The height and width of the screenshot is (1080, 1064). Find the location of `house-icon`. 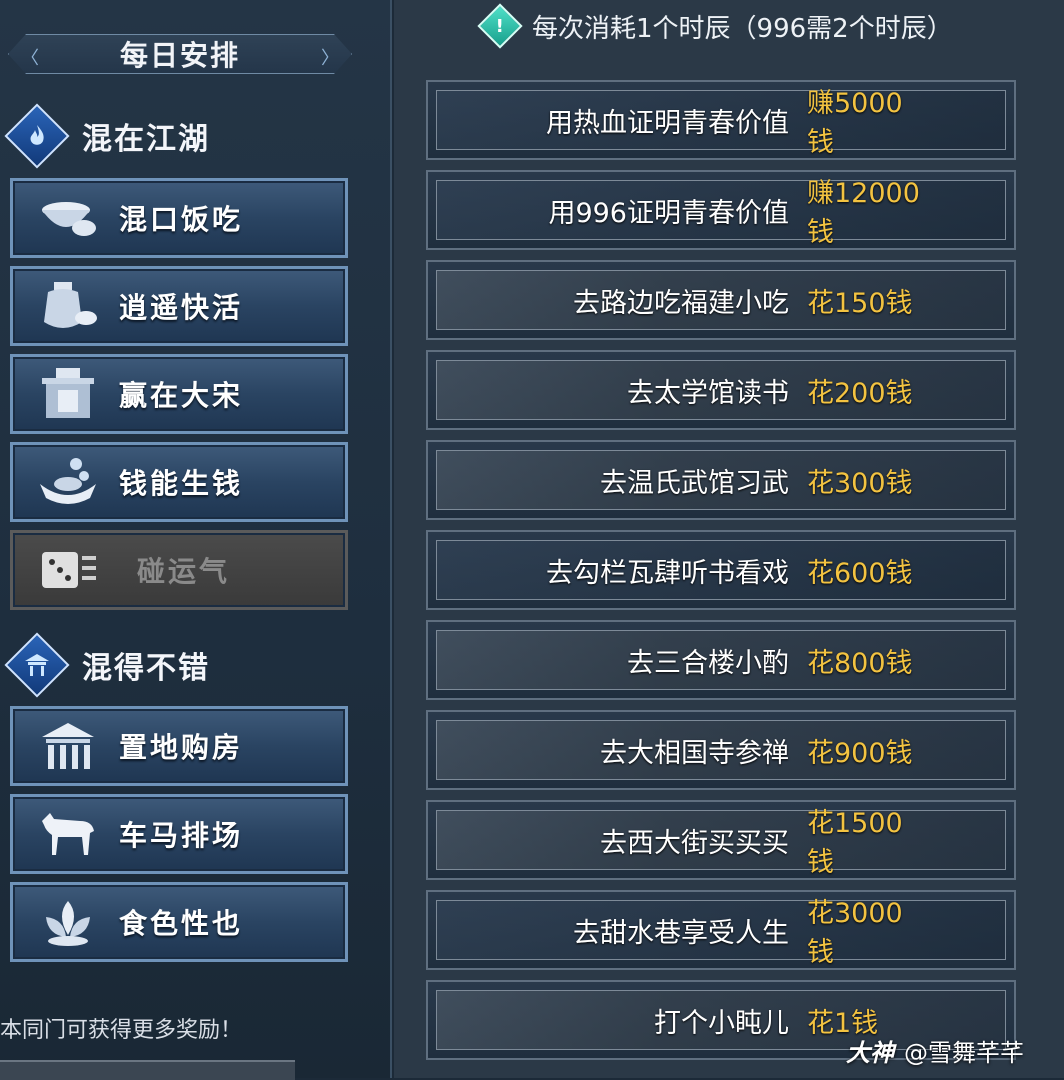

house-icon is located at coordinates (68, 746).